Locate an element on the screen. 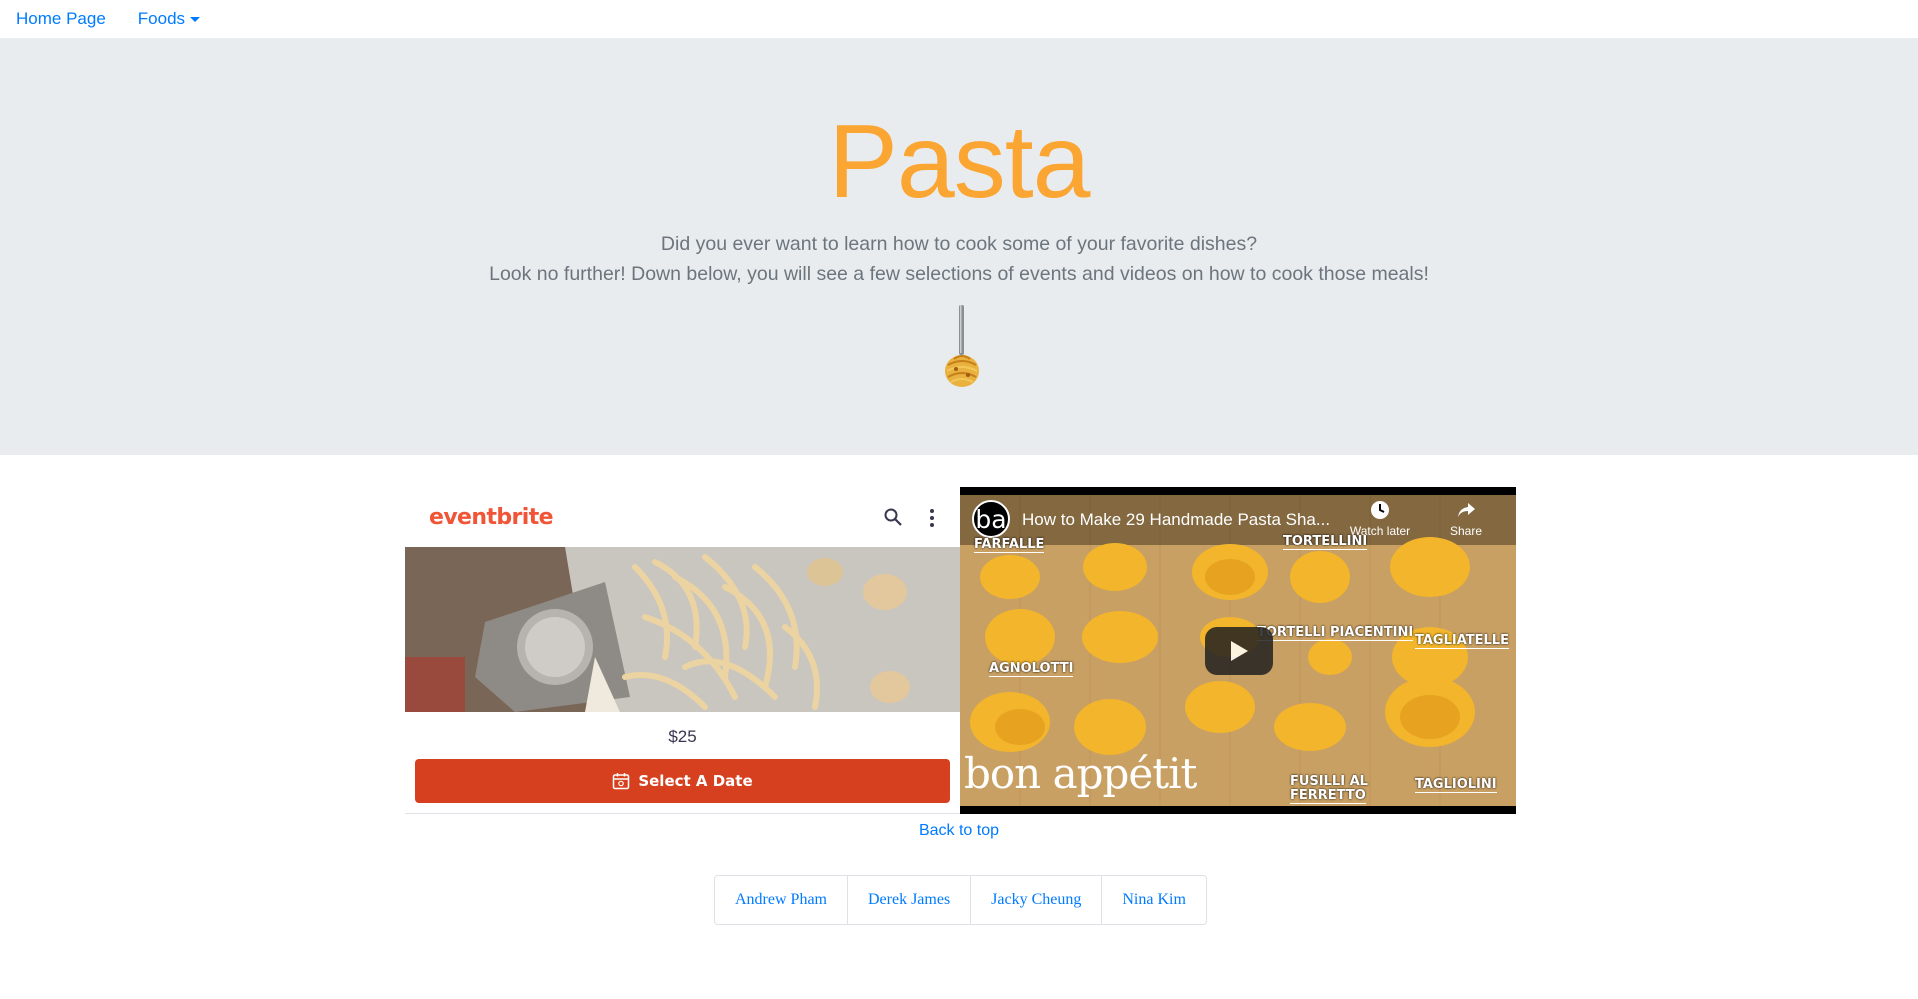 The height and width of the screenshot is (999, 1918). calendar-icon is located at coordinates (621, 781).